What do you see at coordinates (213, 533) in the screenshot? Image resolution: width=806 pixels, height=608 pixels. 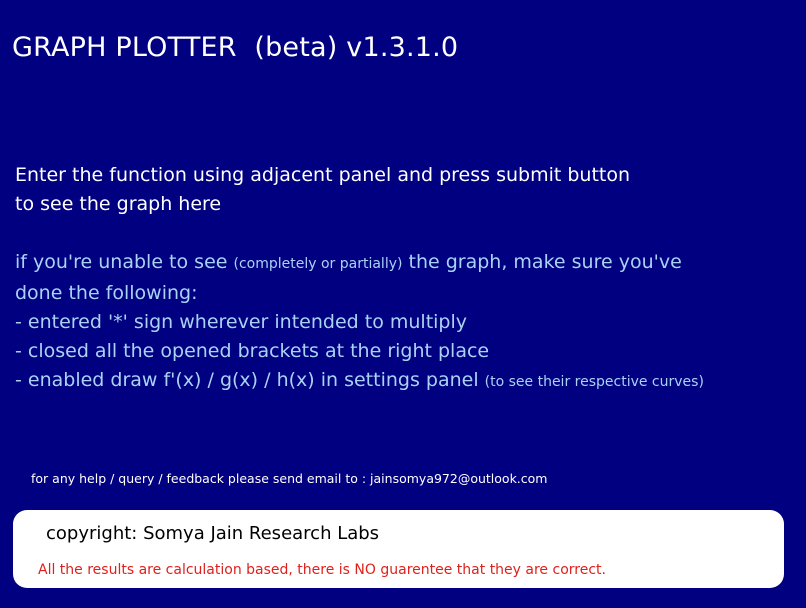 I see `copyright-text: copyright: Somya Jain Research Labs` at bounding box center [213, 533].